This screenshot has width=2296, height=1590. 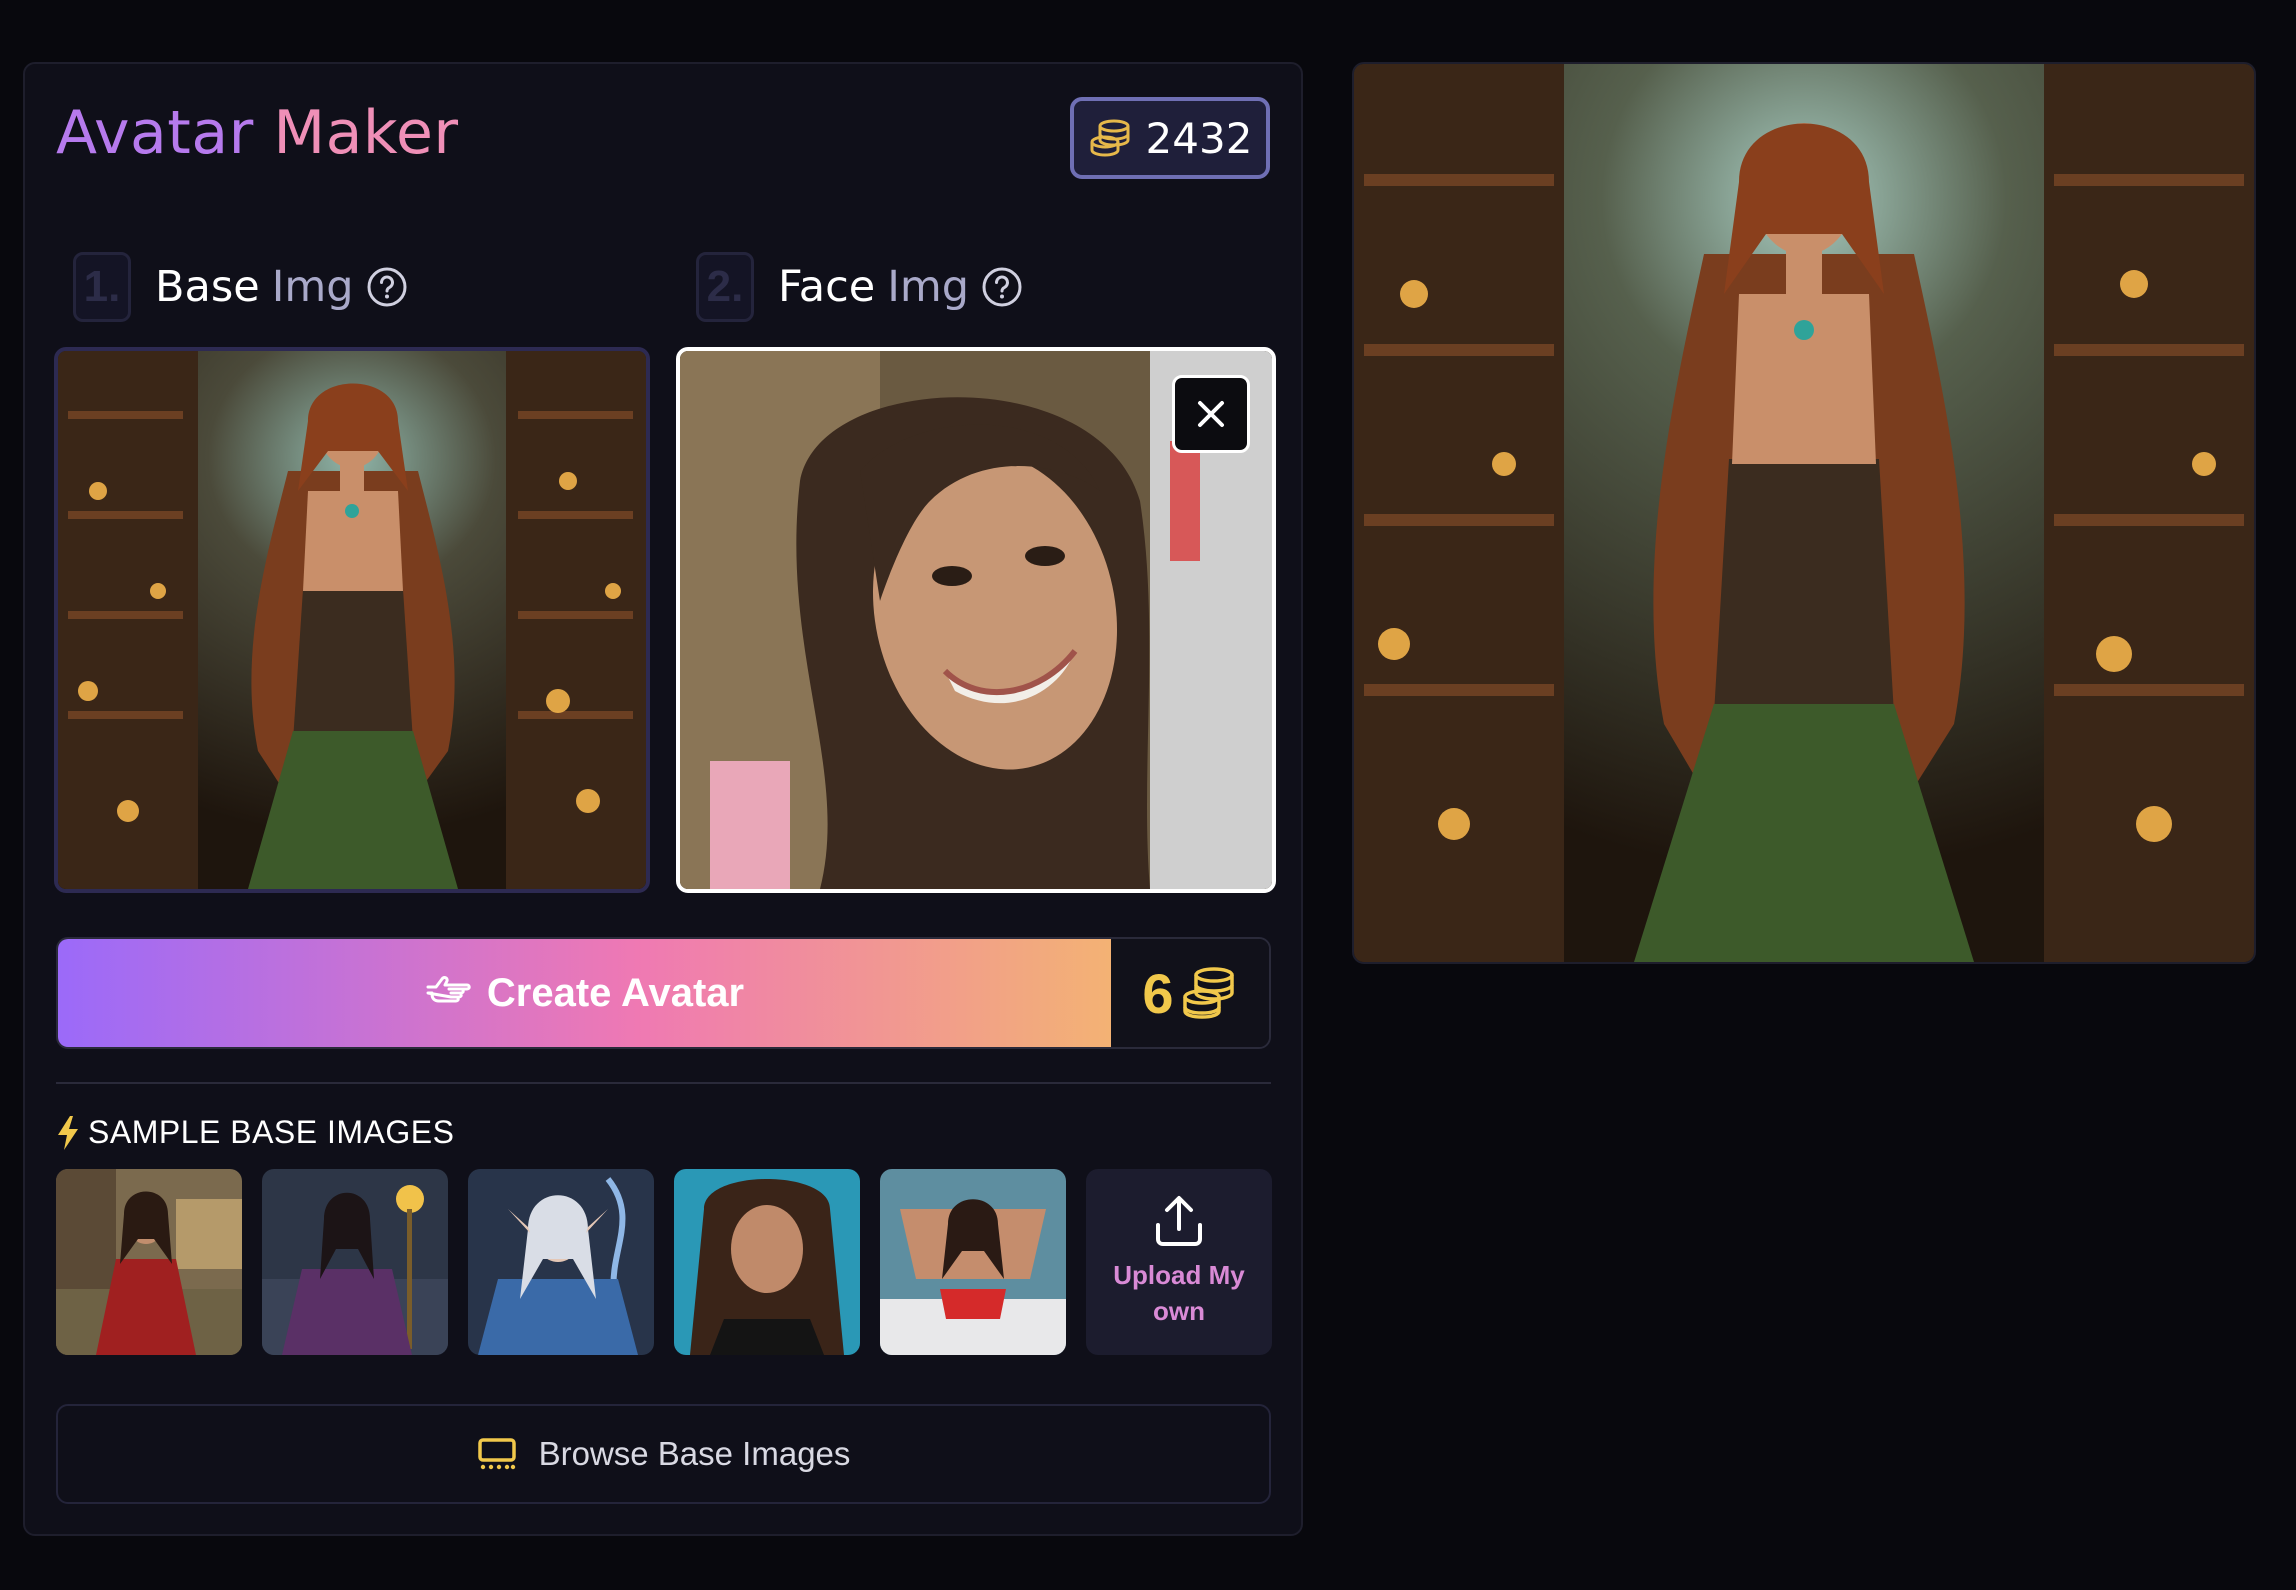 I want to click on sample-thumbnails: Upload My own, so click(x=664, y=1262).